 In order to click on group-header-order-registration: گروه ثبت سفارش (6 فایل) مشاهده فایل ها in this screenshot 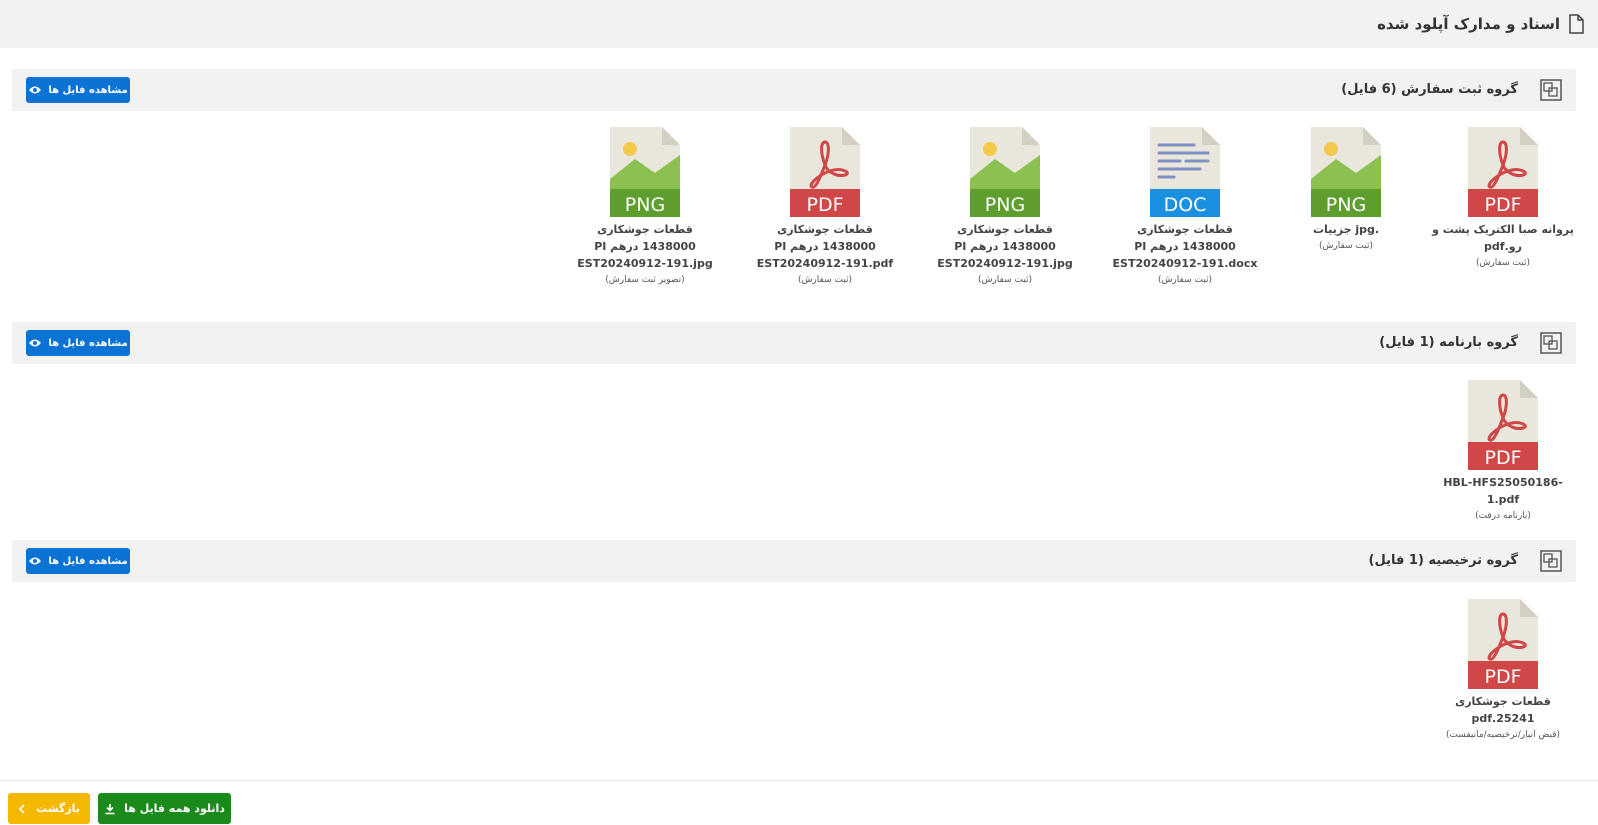, I will do `click(794, 90)`.